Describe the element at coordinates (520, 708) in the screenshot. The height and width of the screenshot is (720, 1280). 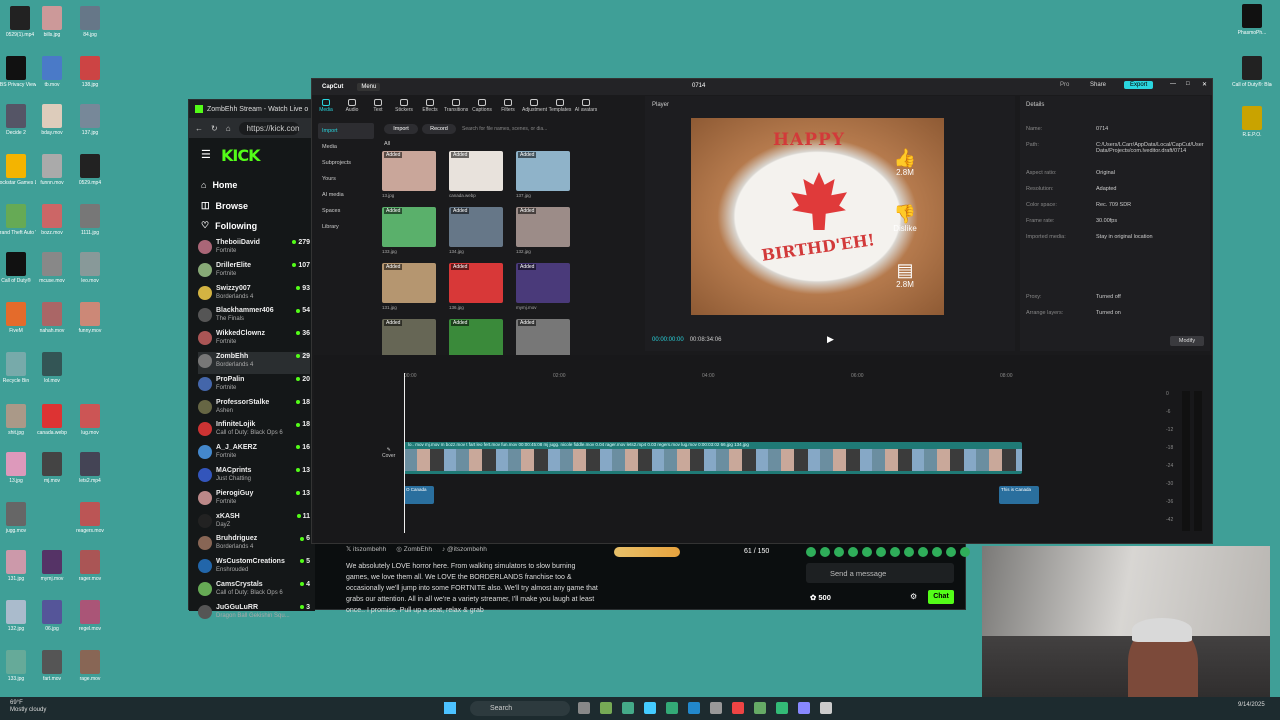
I see `taskbar-search: Search` at that location.